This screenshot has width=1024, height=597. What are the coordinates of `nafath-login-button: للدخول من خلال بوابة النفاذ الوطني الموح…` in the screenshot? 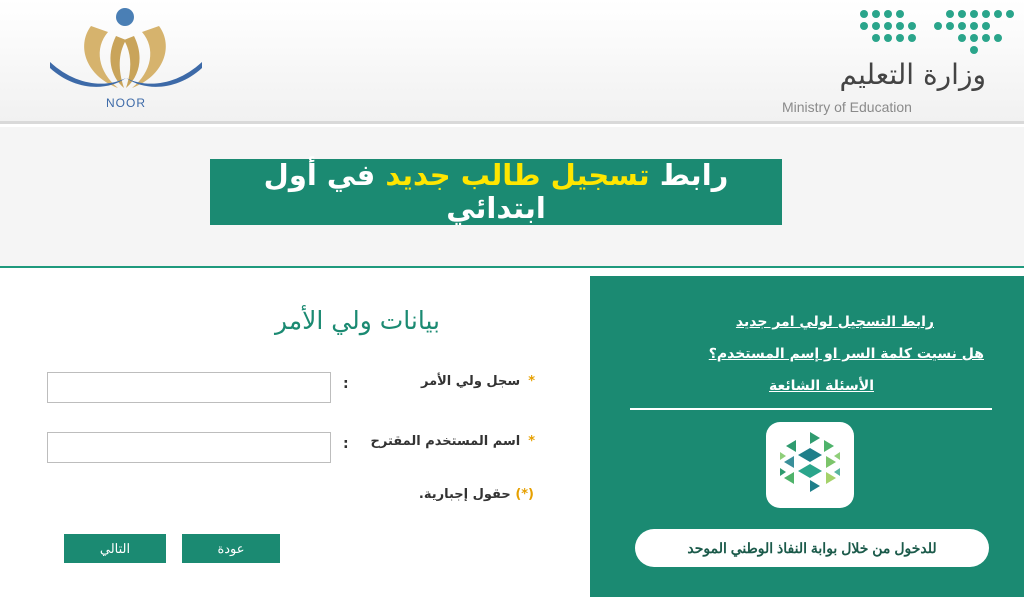 It's located at (812, 548).